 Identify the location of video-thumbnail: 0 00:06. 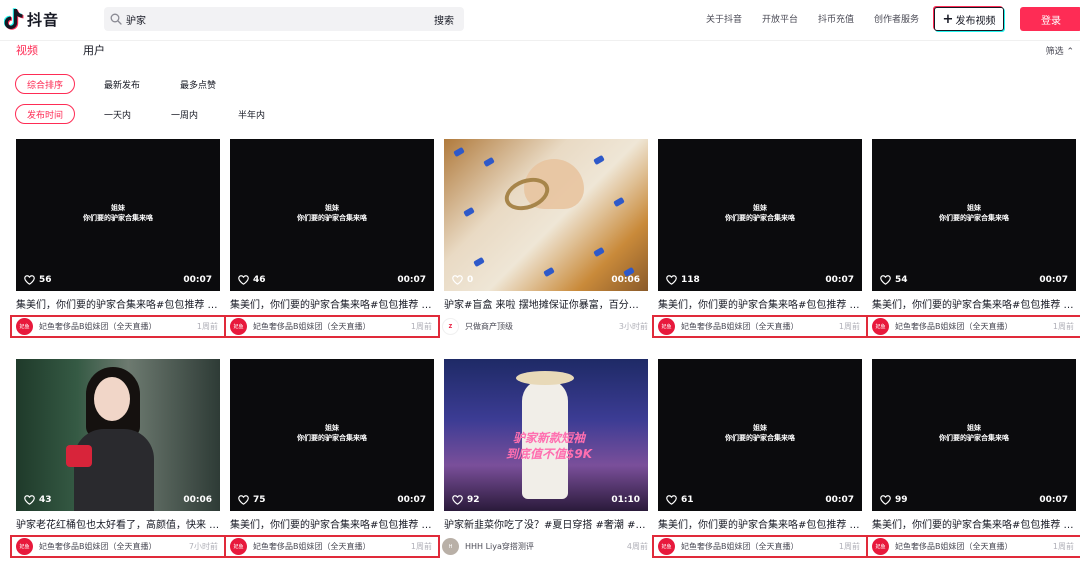
(546, 215).